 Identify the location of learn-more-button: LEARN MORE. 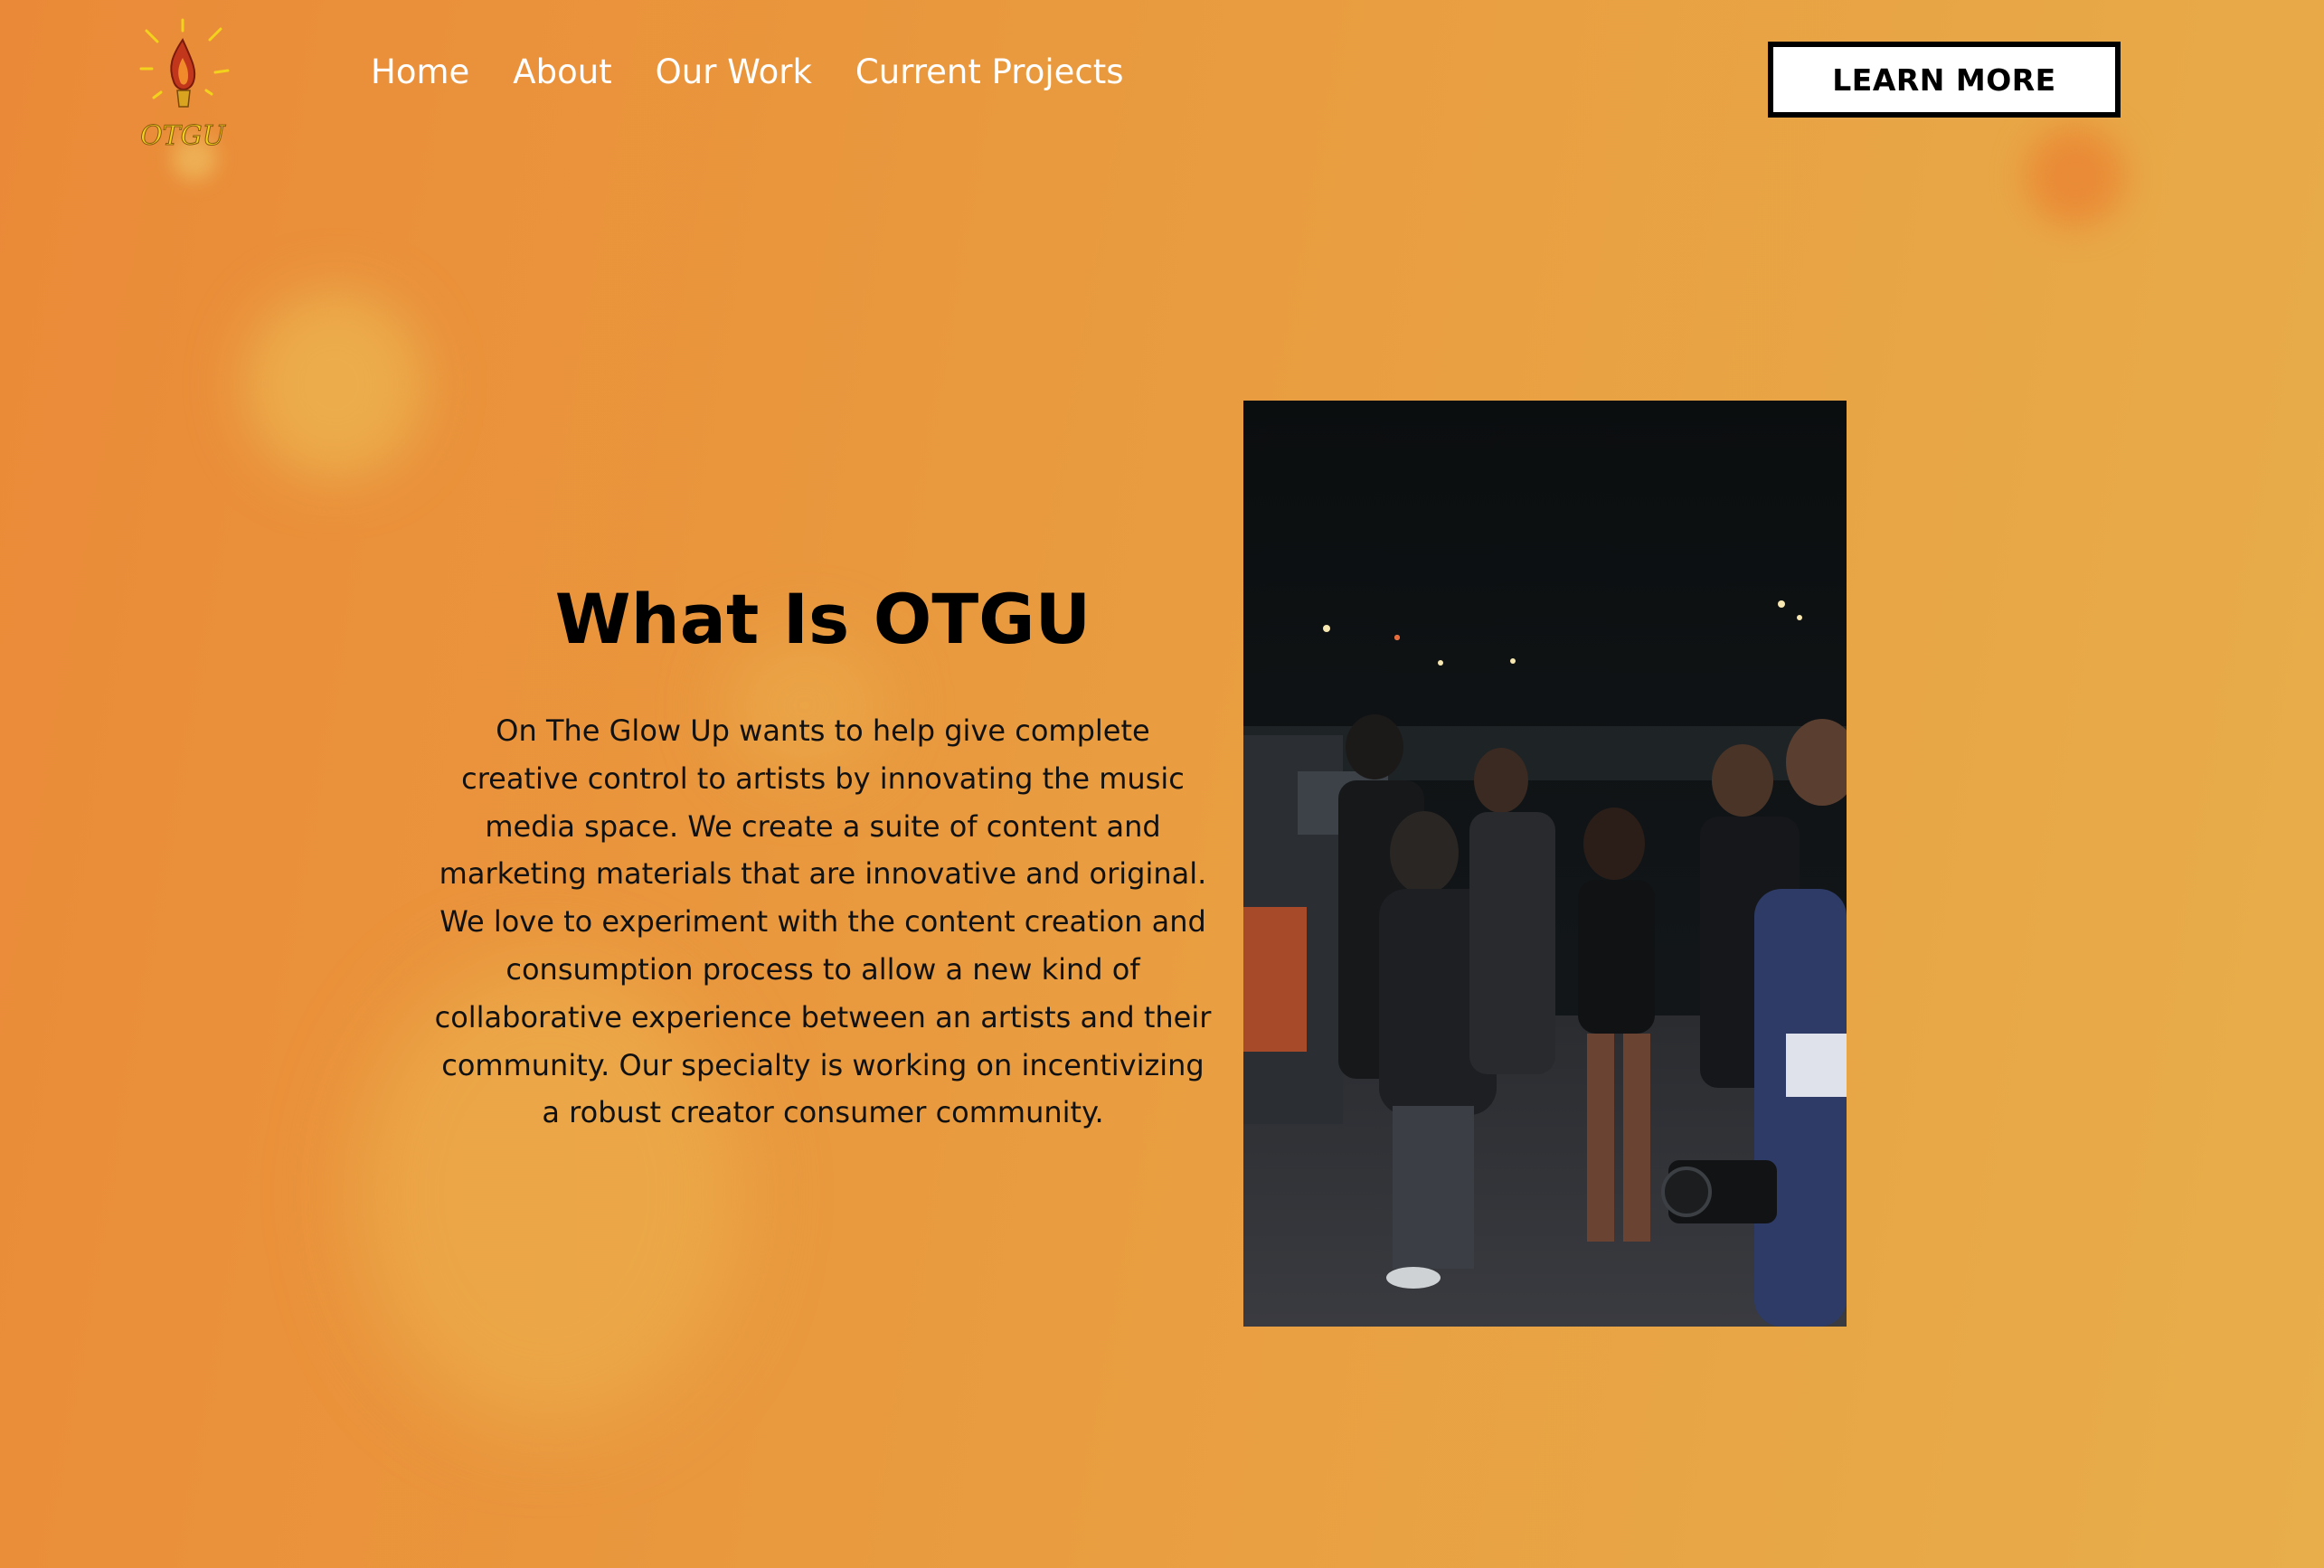
(1945, 80).